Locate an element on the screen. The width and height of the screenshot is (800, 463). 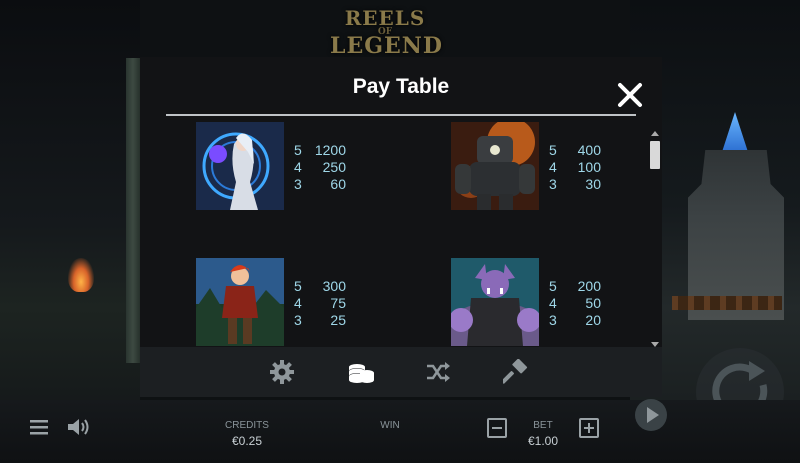
bet-value: €1.00 is located at coordinates (543, 441).